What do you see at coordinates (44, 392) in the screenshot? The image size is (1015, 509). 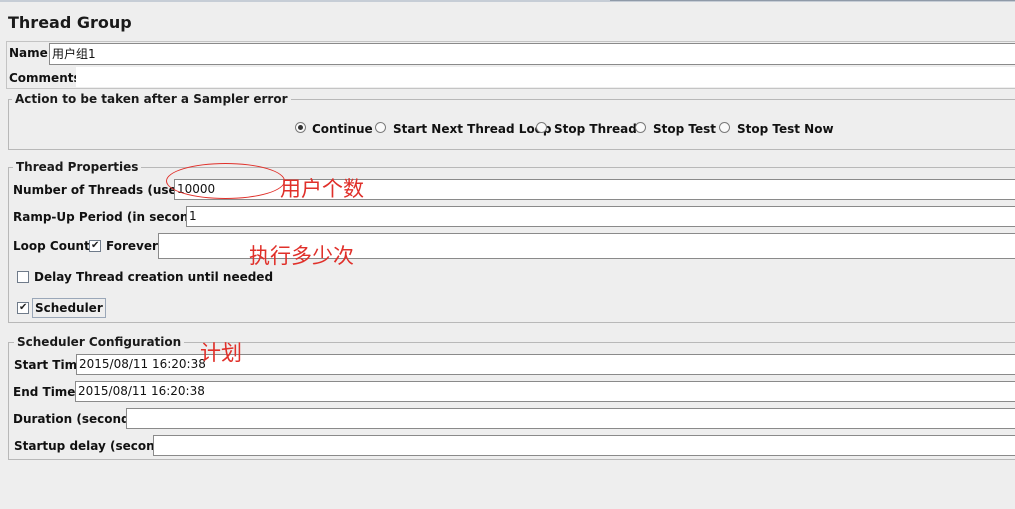 I see `end-time-label: End Time` at bounding box center [44, 392].